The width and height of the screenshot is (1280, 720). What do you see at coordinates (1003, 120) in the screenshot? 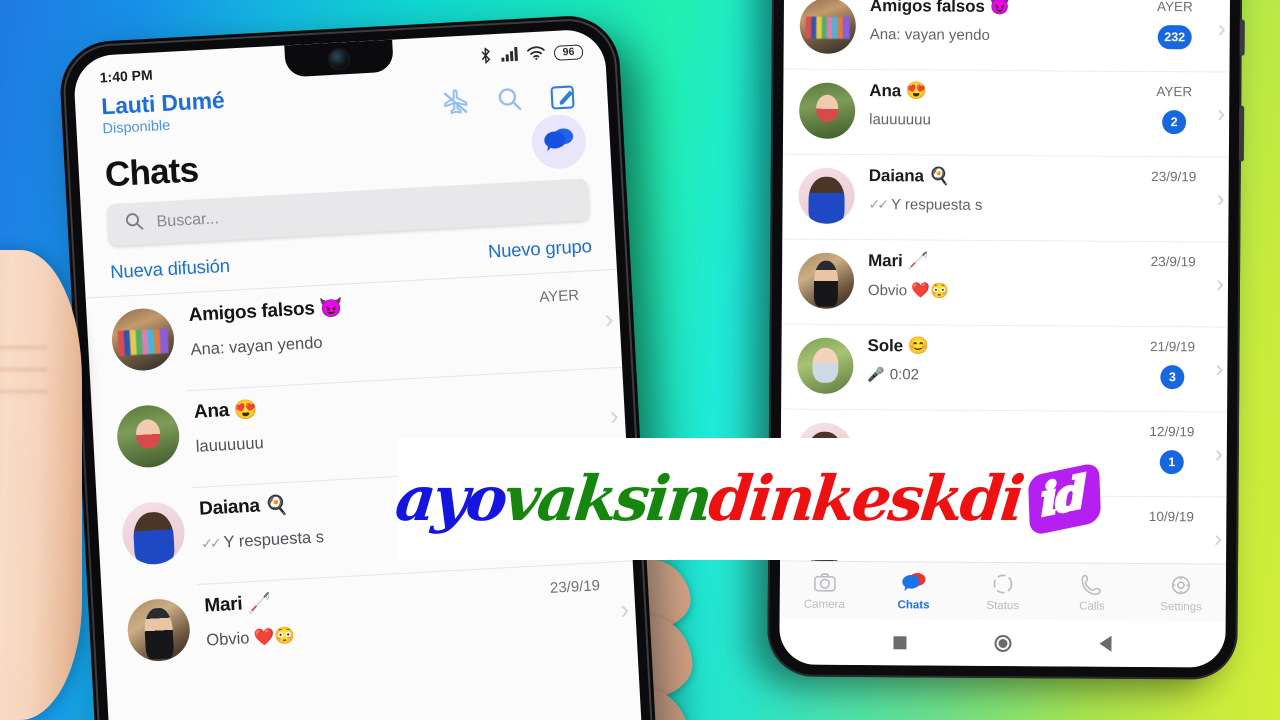
I see `chat-preview: lauuuuuu` at bounding box center [1003, 120].